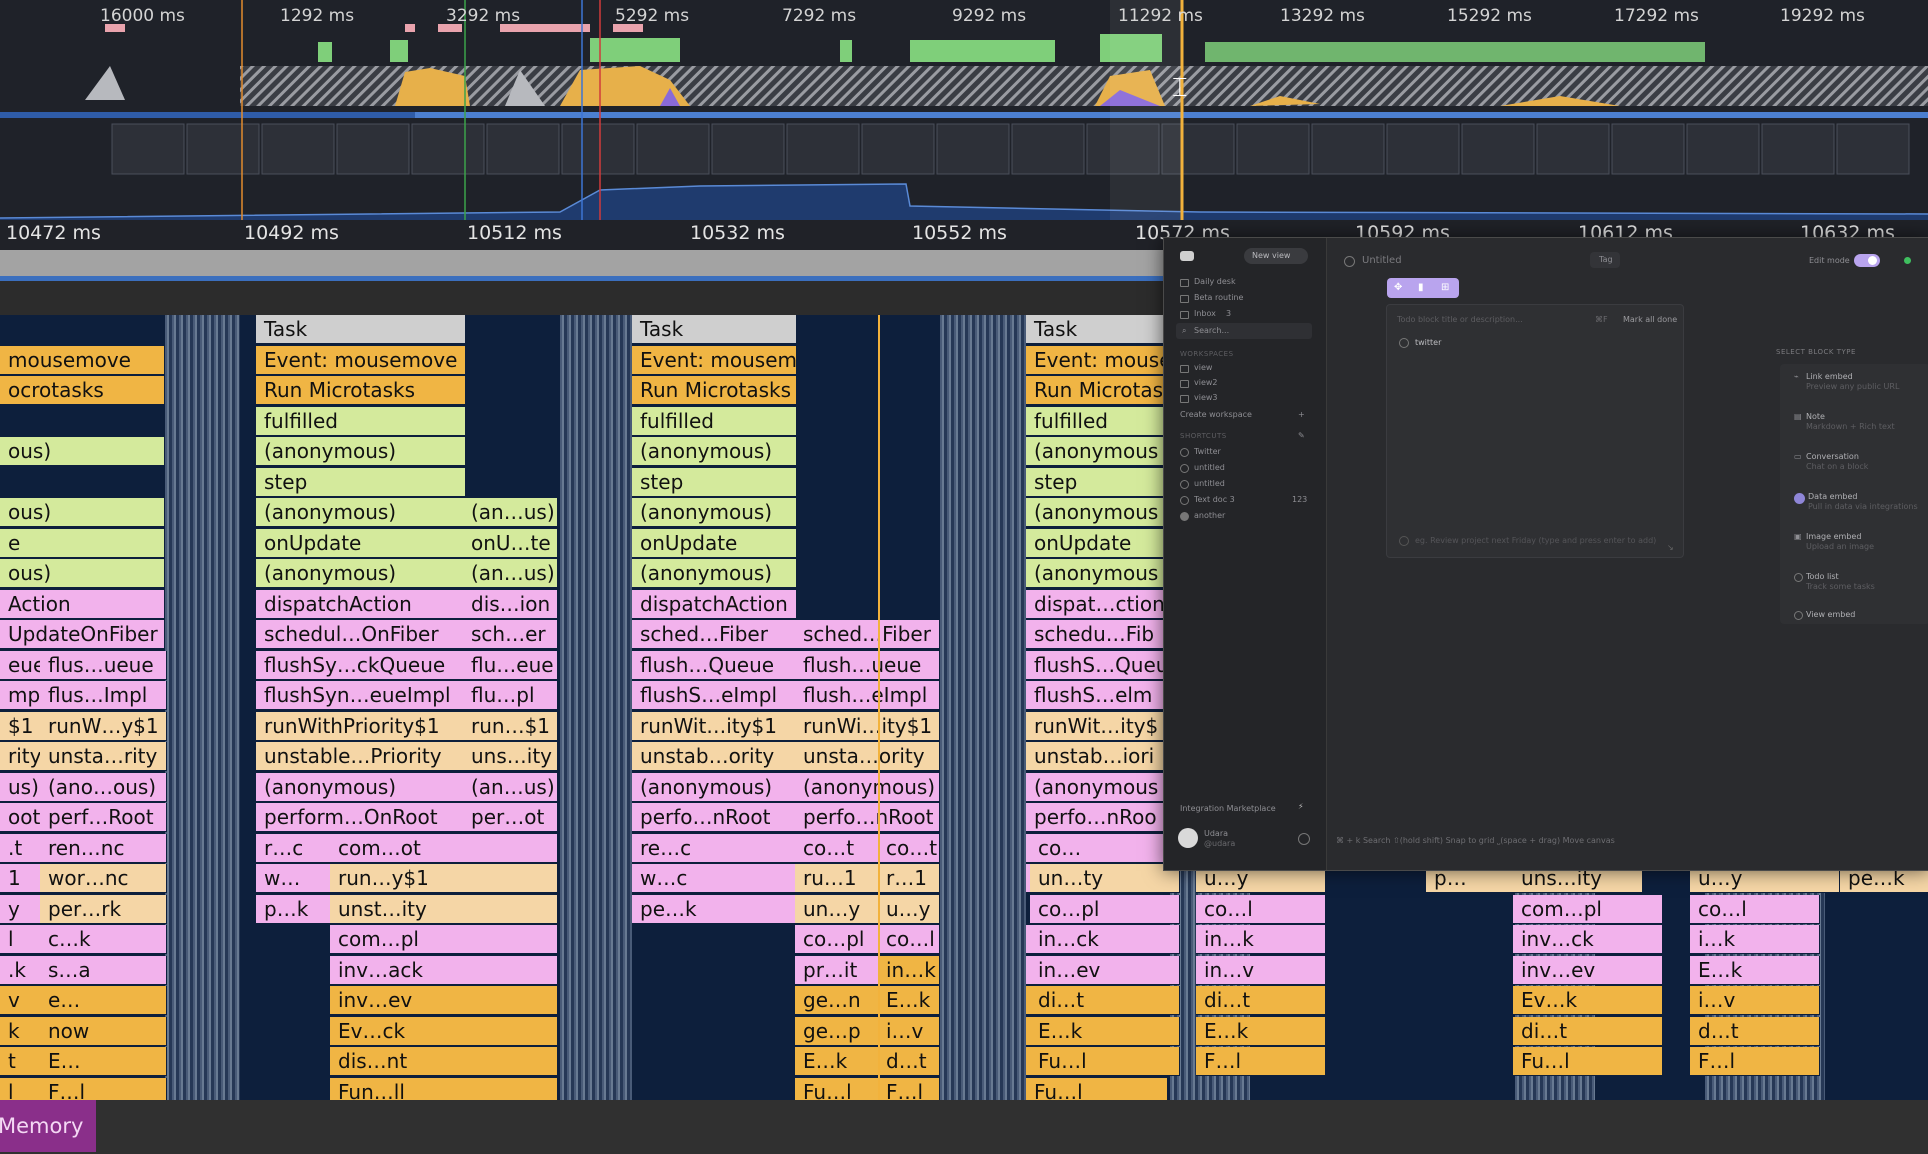 The image size is (1928, 1154). What do you see at coordinates (714, 604) in the screenshot?
I see `flame-entry: dispatchAction` at bounding box center [714, 604].